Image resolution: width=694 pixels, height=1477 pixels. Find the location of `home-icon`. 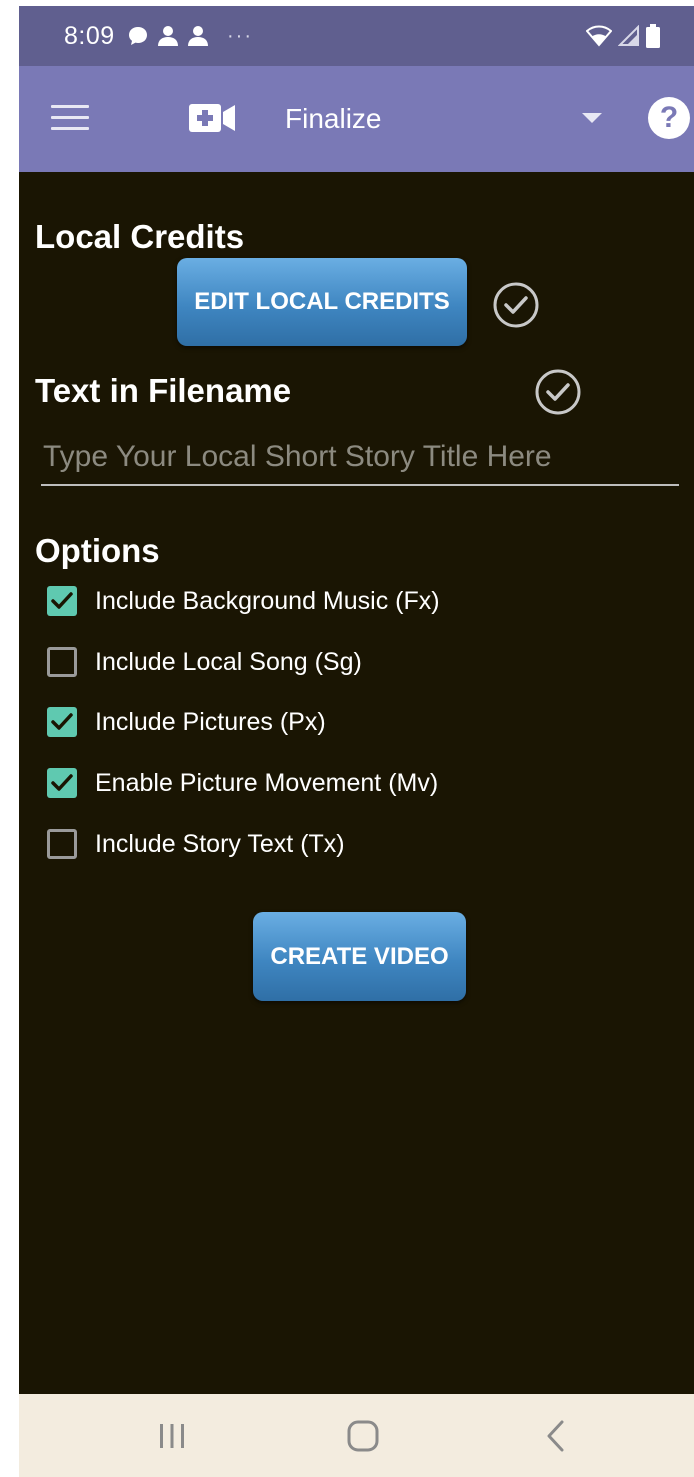

home-icon is located at coordinates (363, 1436).